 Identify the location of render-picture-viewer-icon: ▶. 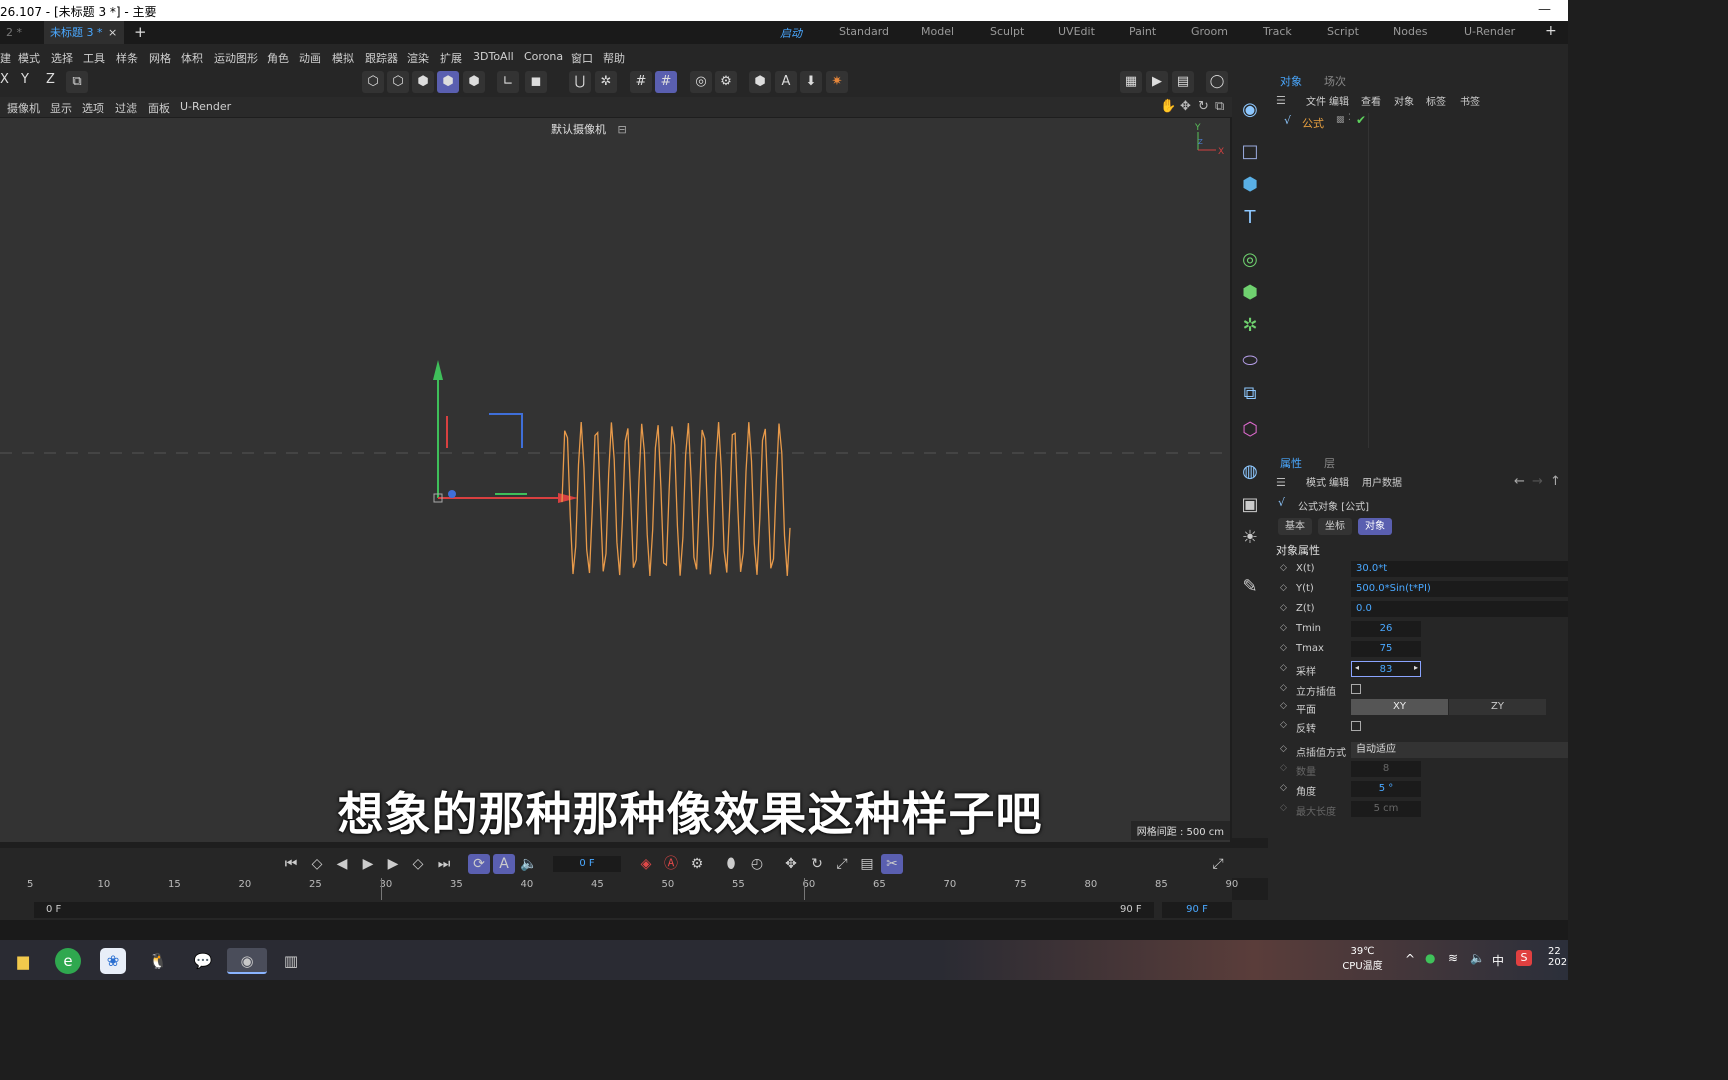
(1157, 82).